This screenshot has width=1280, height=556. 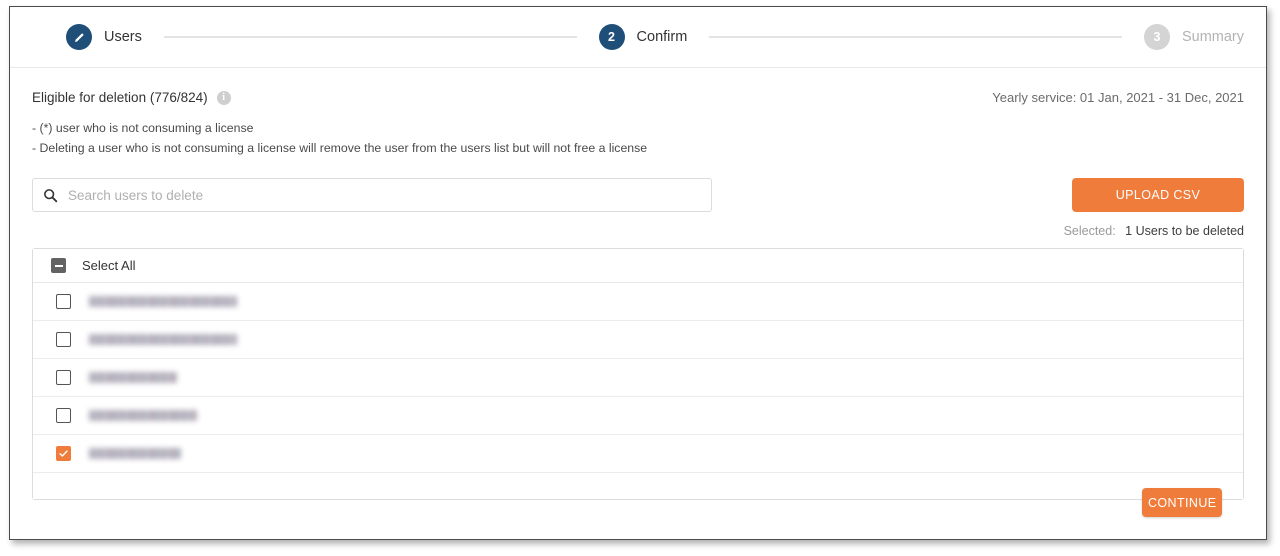 I want to click on wizard-stepper: Users 2 Confirm 3 Summary, so click(x=638, y=37).